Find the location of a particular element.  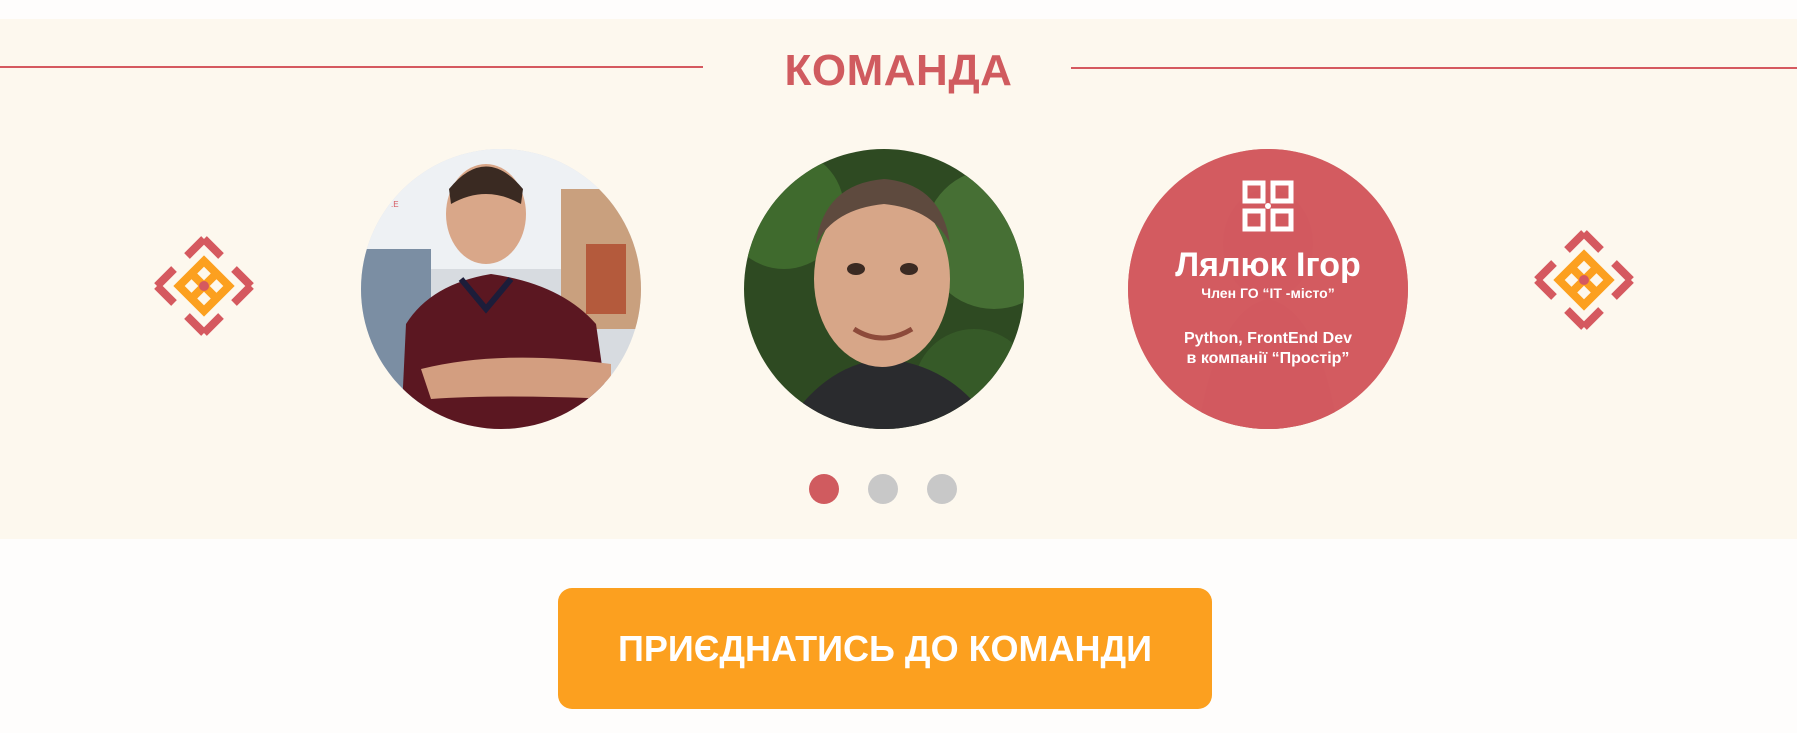

carousel-pagination is located at coordinates (898, 489).